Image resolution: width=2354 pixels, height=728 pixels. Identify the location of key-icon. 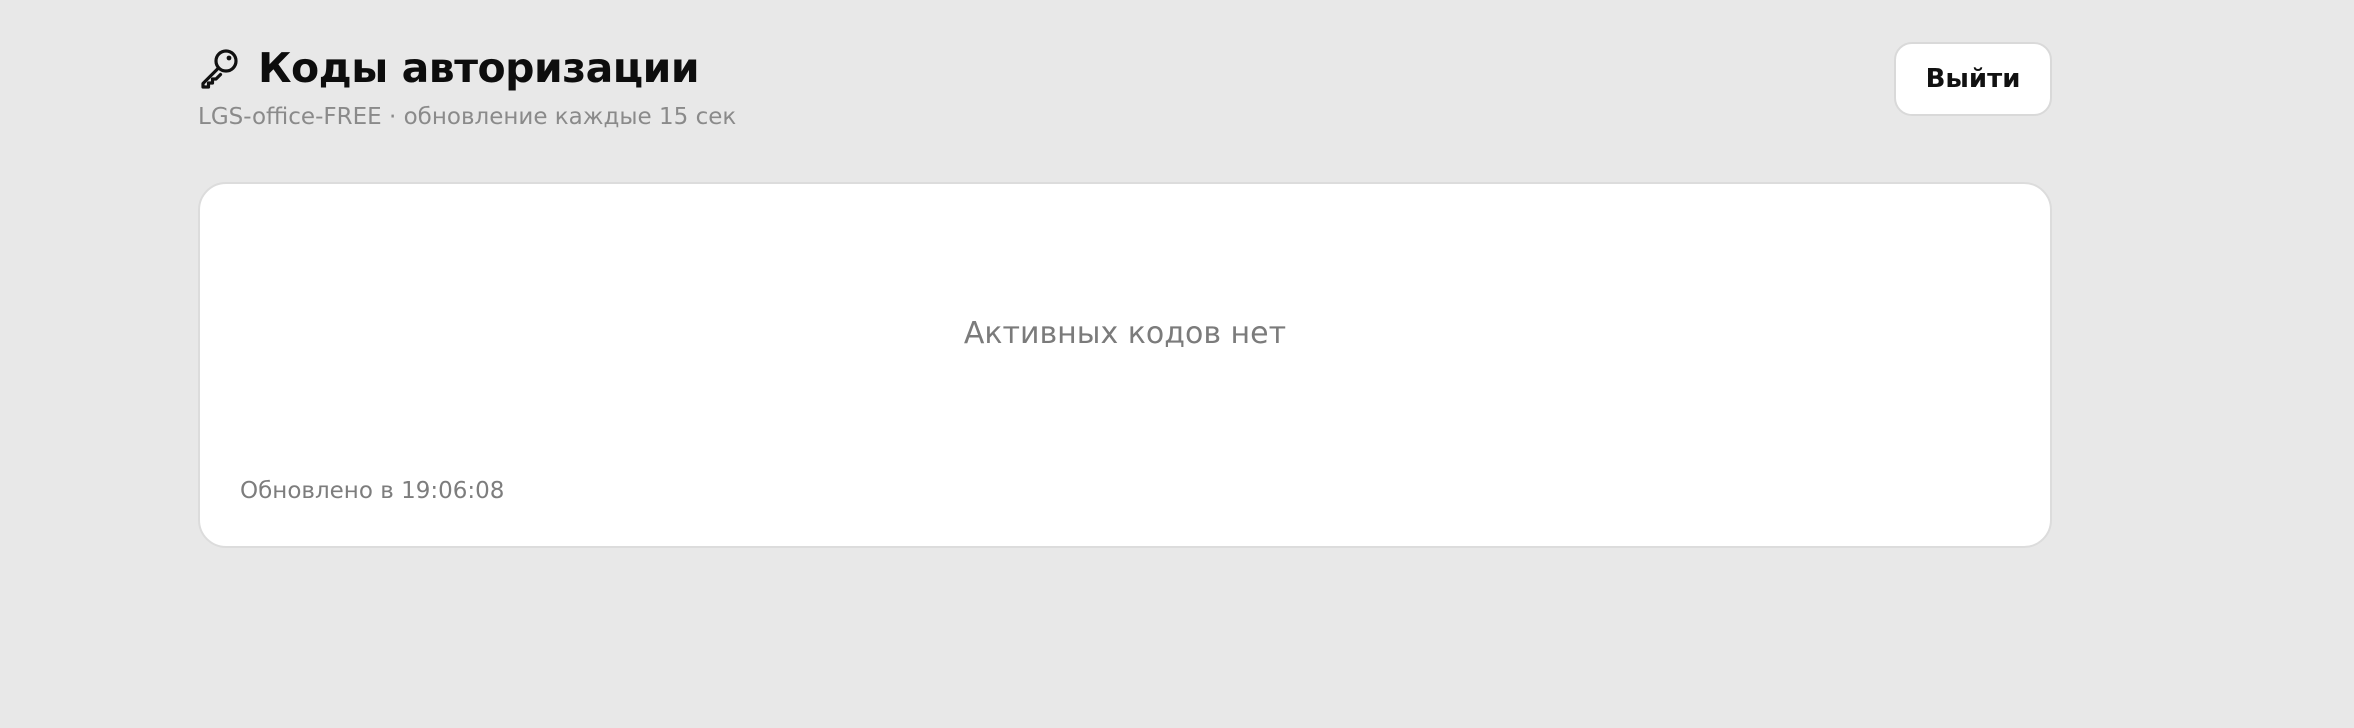
(220, 68).